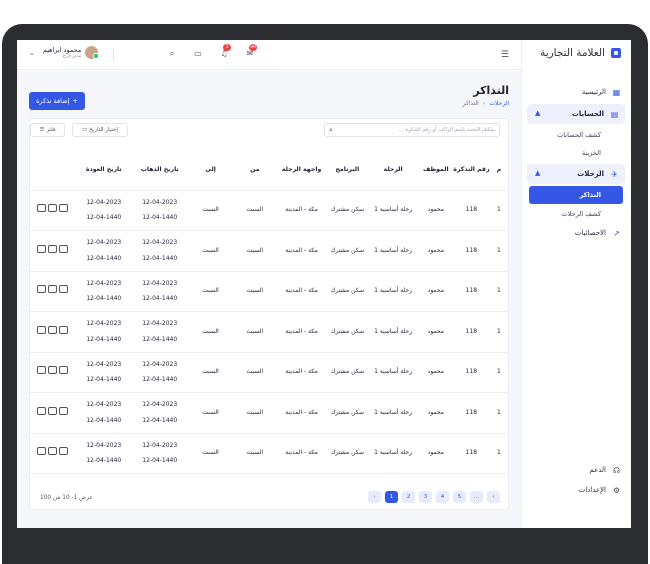 This screenshot has width=650, height=564. Describe the element at coordinates (225, 51) in the screenshot. I see `bell-icon: ♫ 3` at that location.